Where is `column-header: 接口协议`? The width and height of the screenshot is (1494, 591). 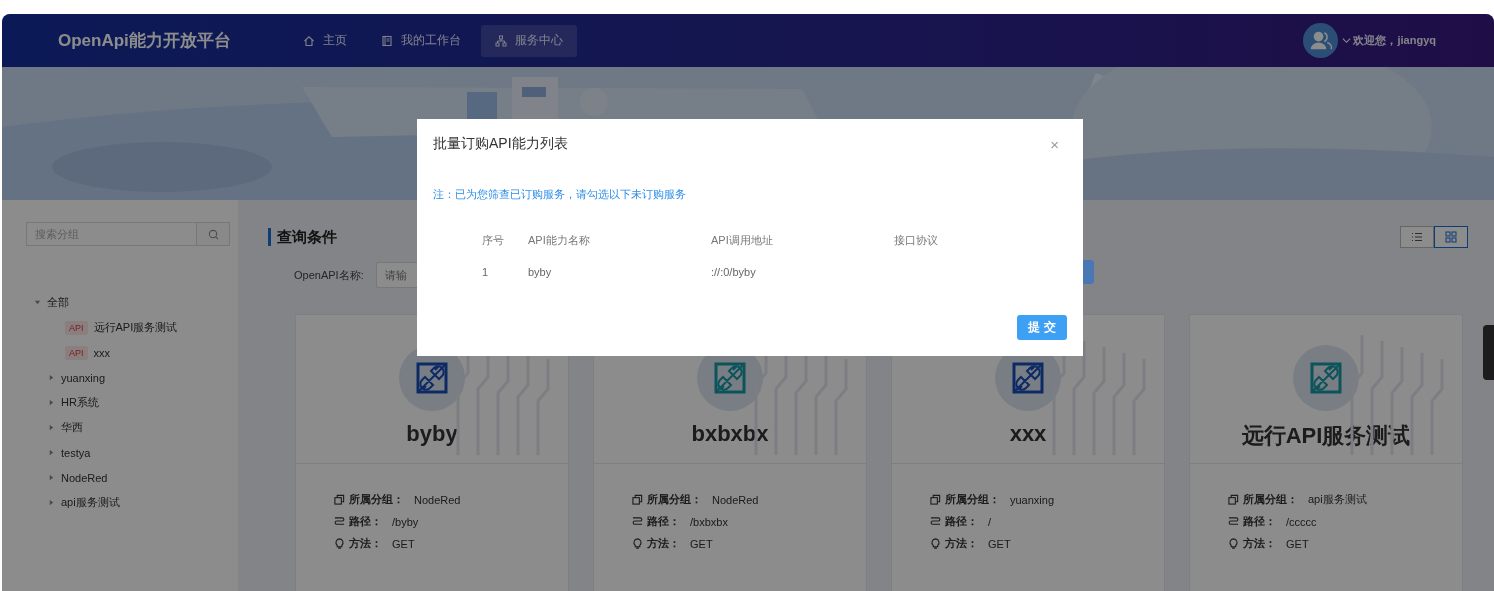
column-header: 接口协议 is located at coordinates (916, 240).